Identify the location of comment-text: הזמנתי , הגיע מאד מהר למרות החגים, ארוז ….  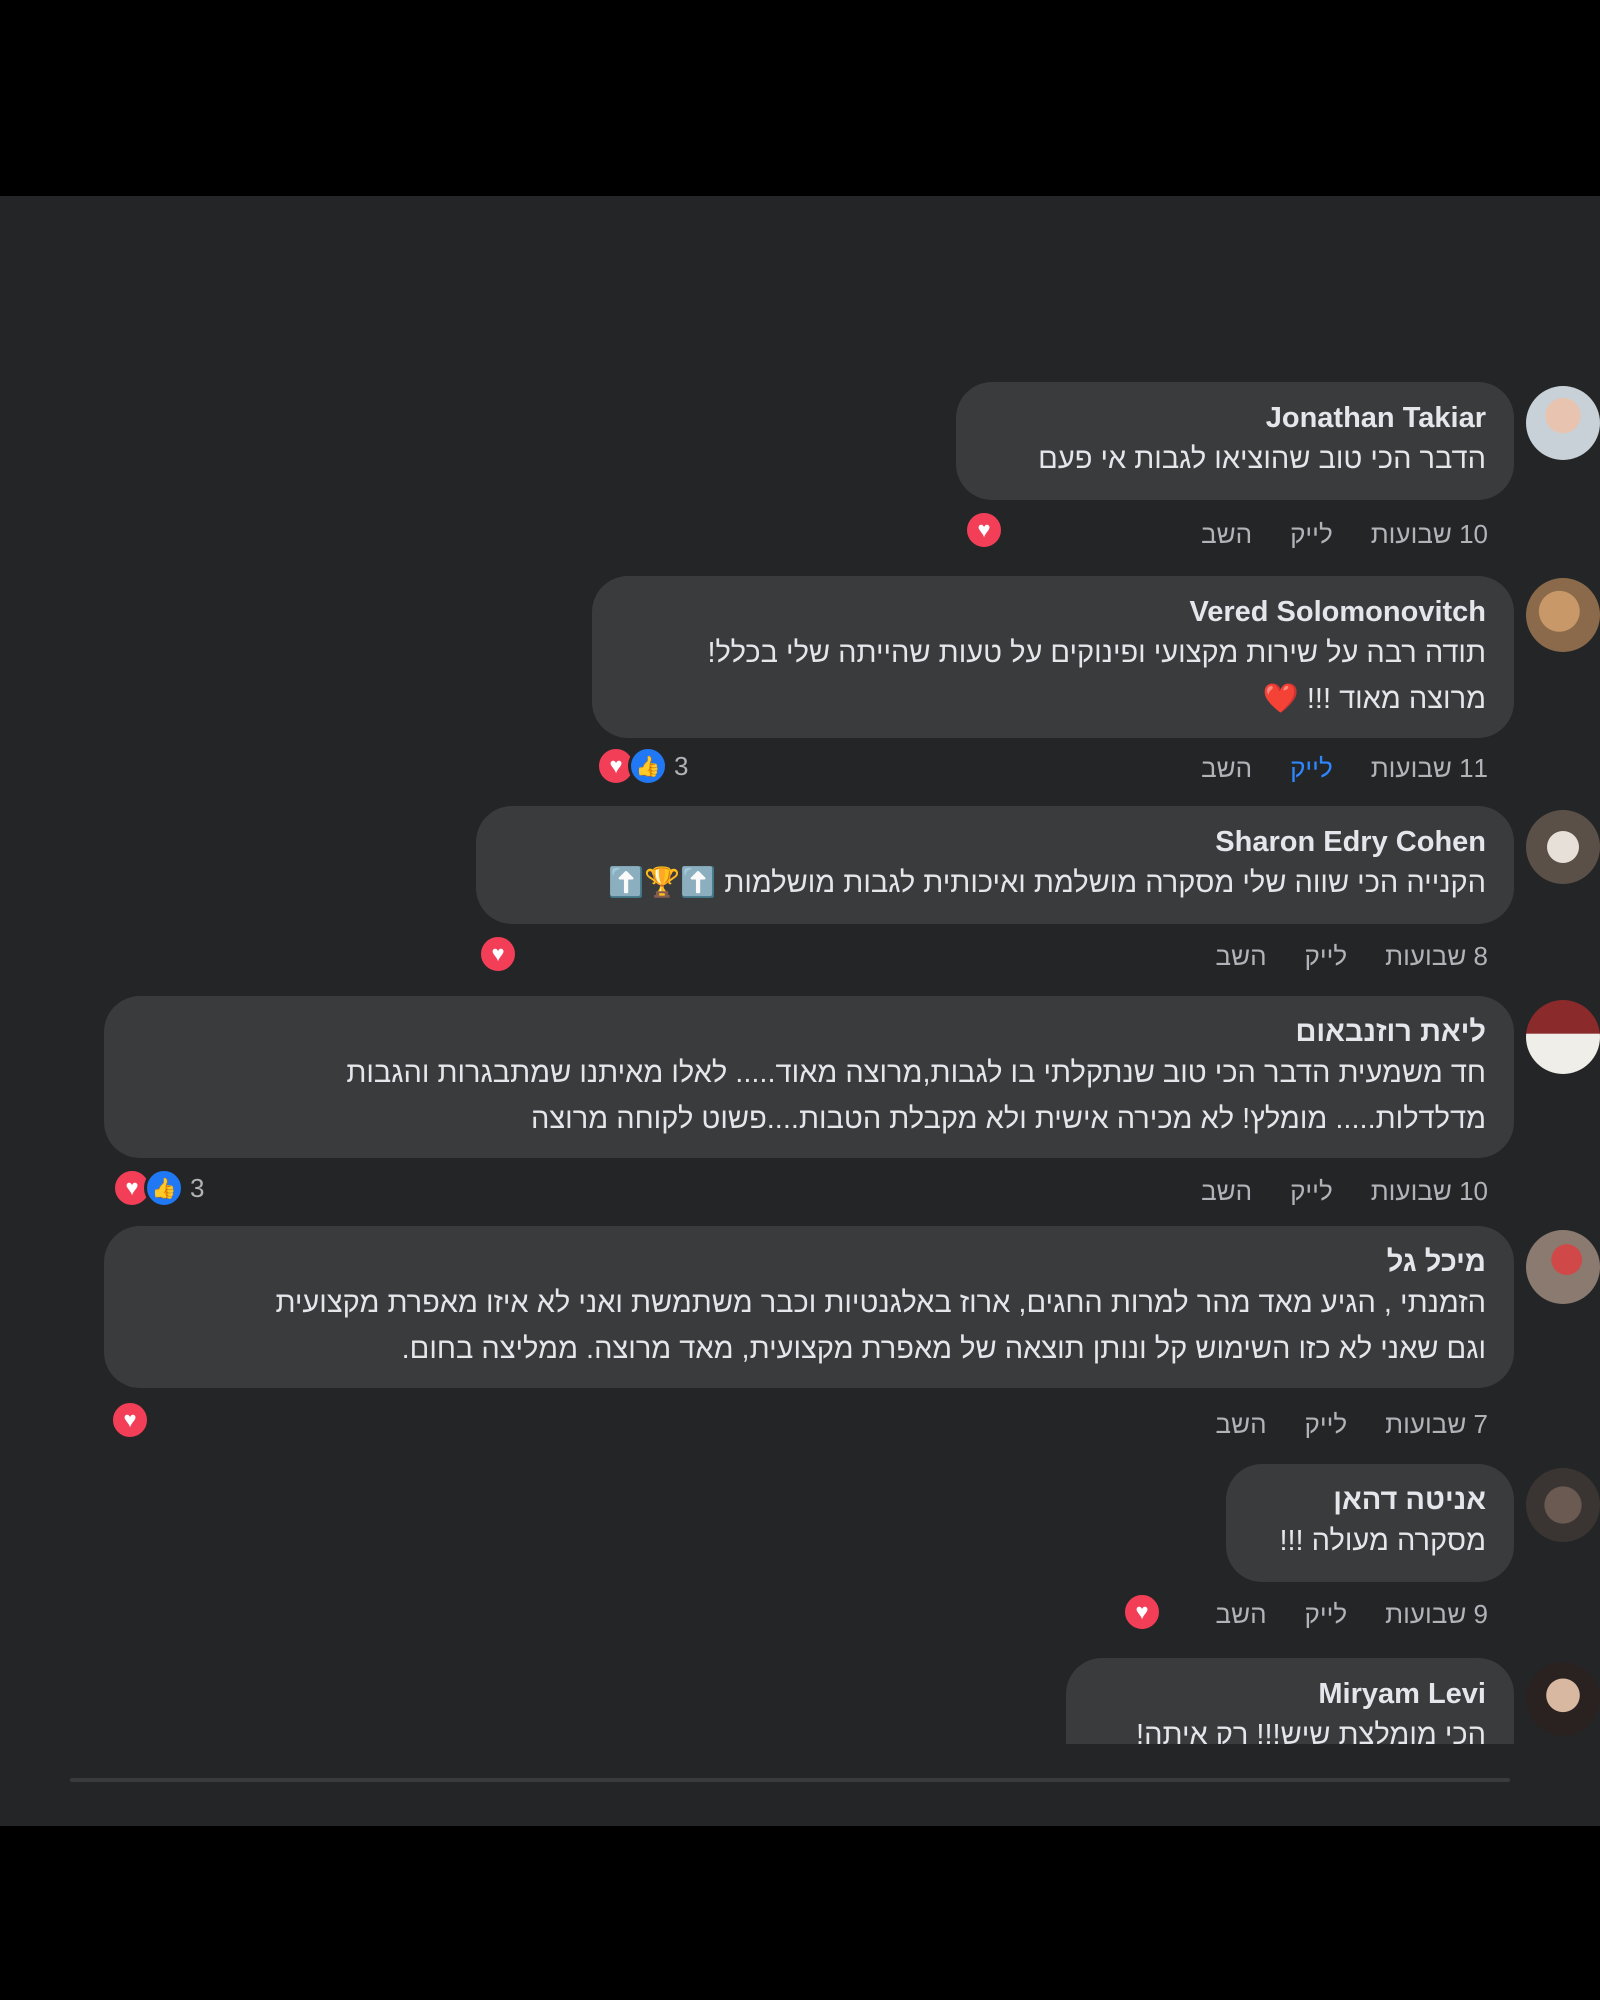
(880, 1303).